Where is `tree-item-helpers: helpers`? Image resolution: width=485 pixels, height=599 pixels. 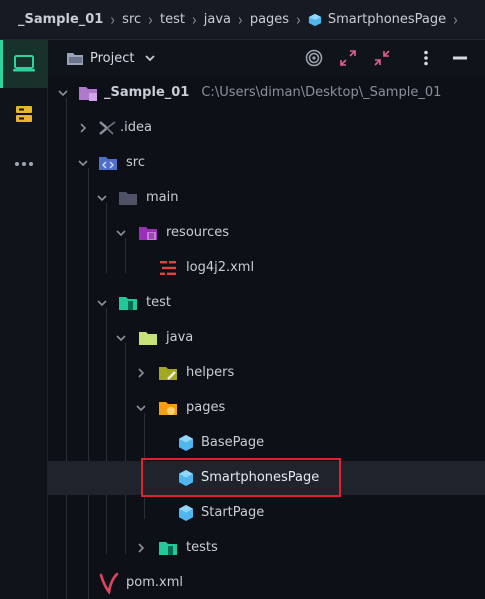
tree-item-helpers: helpers is located at coordinates (266, 373).